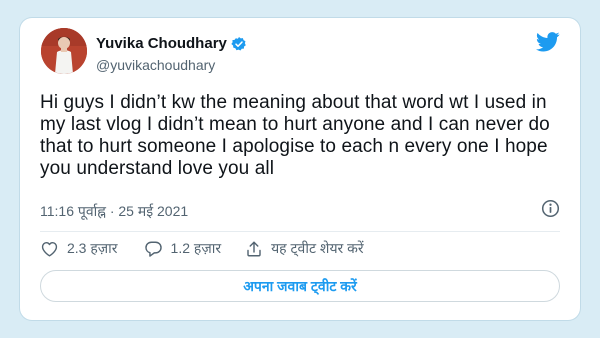 The image size is (600, 338). What do you see at coordinates (49, 248) in the screenshot?
I see `heart-icon` at bounding box center [49, 248].